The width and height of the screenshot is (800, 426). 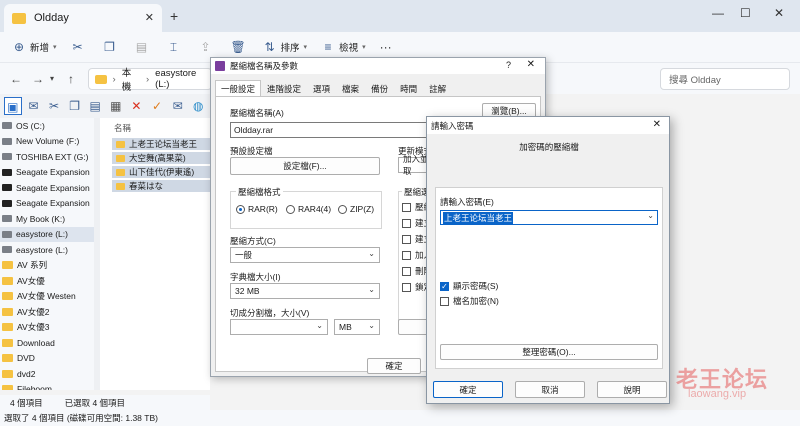 I want to click on format-group-label: 壓縮檔格式, so click(x=259, y=192).